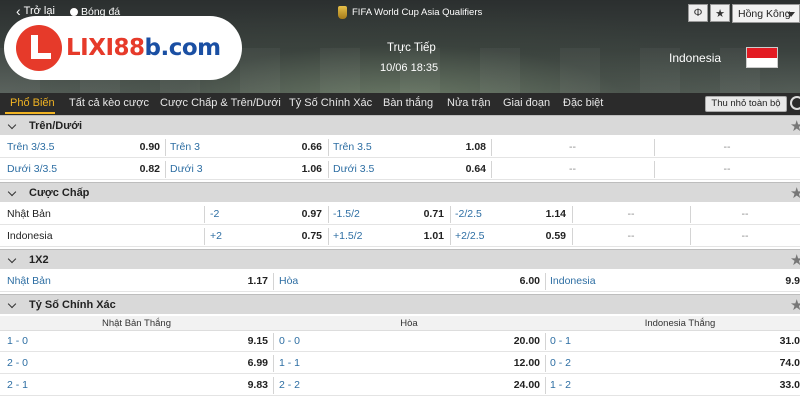 The image size is (800, 400). I want to click on ou-label: Dưới 3/3.5, so click(32, 169).